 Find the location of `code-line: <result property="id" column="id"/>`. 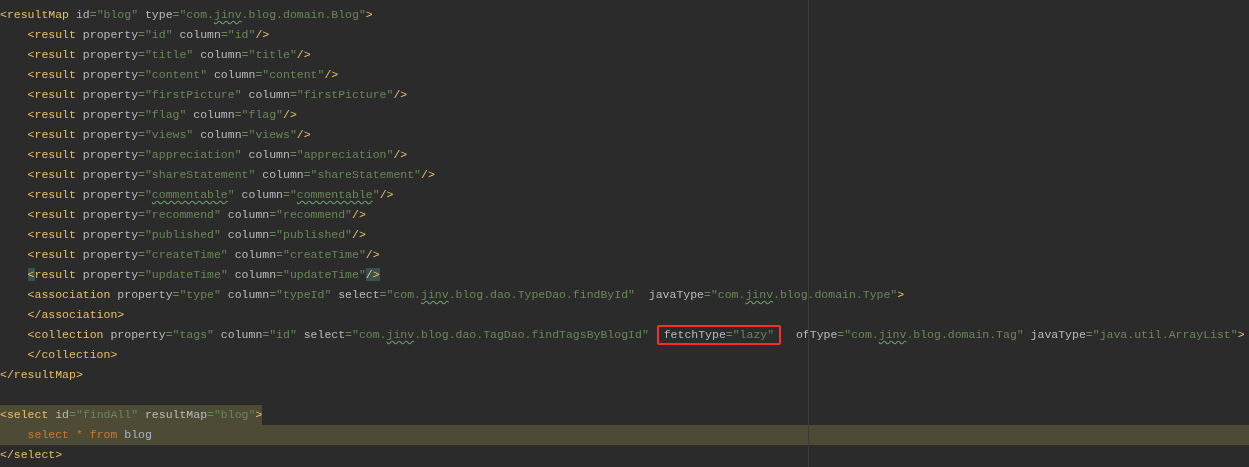

code-line: <result property="id" column="id"/> is located at coordinates (148, 35).